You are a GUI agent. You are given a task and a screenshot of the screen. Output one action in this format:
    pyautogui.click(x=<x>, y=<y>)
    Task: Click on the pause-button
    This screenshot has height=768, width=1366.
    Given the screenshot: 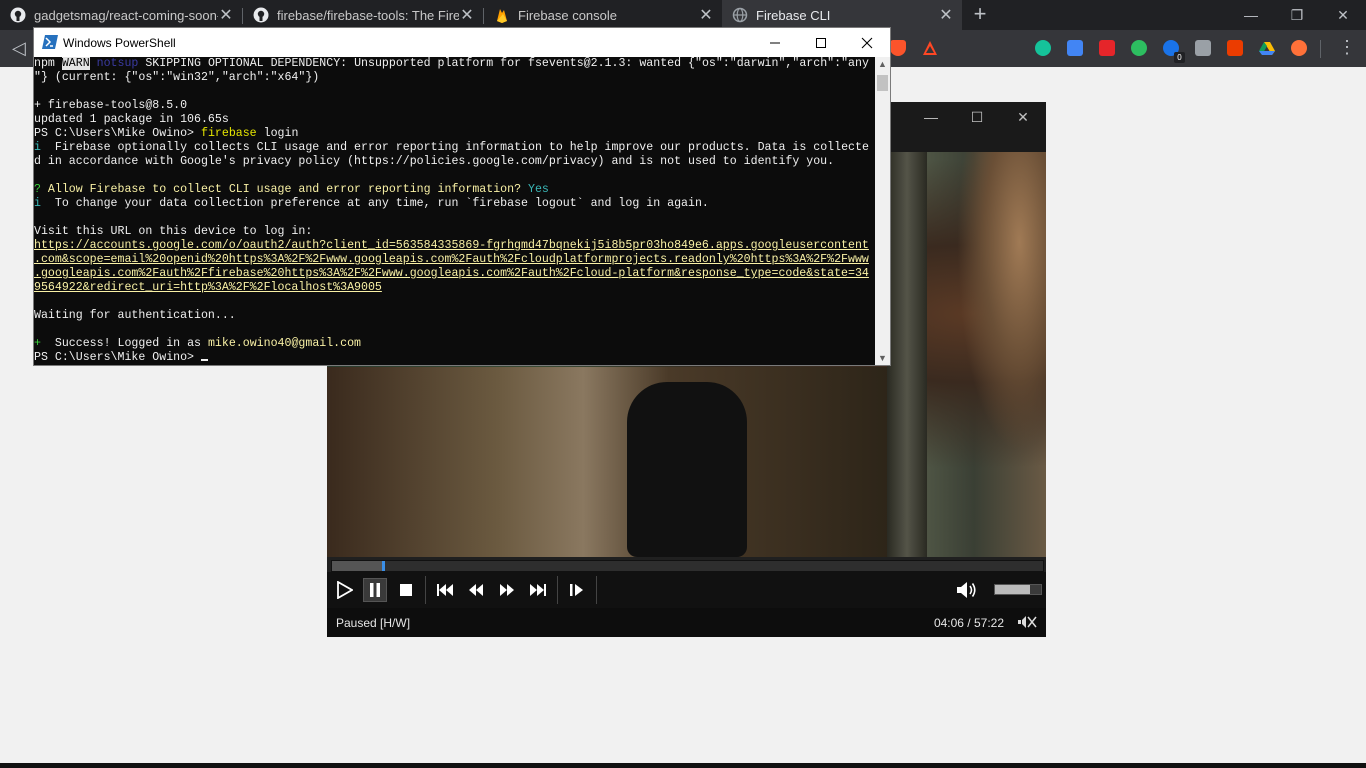 What is the action you would take?
    pyautogui.click(x=375, y=590)
    